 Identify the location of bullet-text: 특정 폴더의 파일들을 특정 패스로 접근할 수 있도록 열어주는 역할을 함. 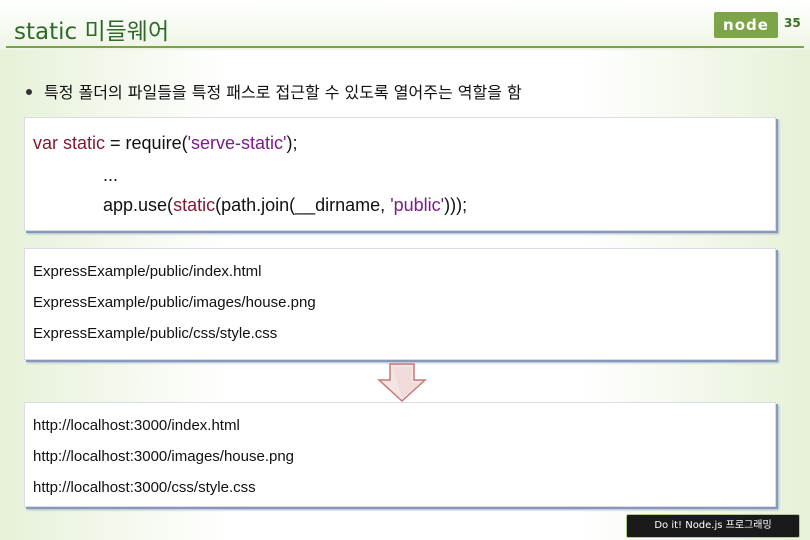
(283, 92).